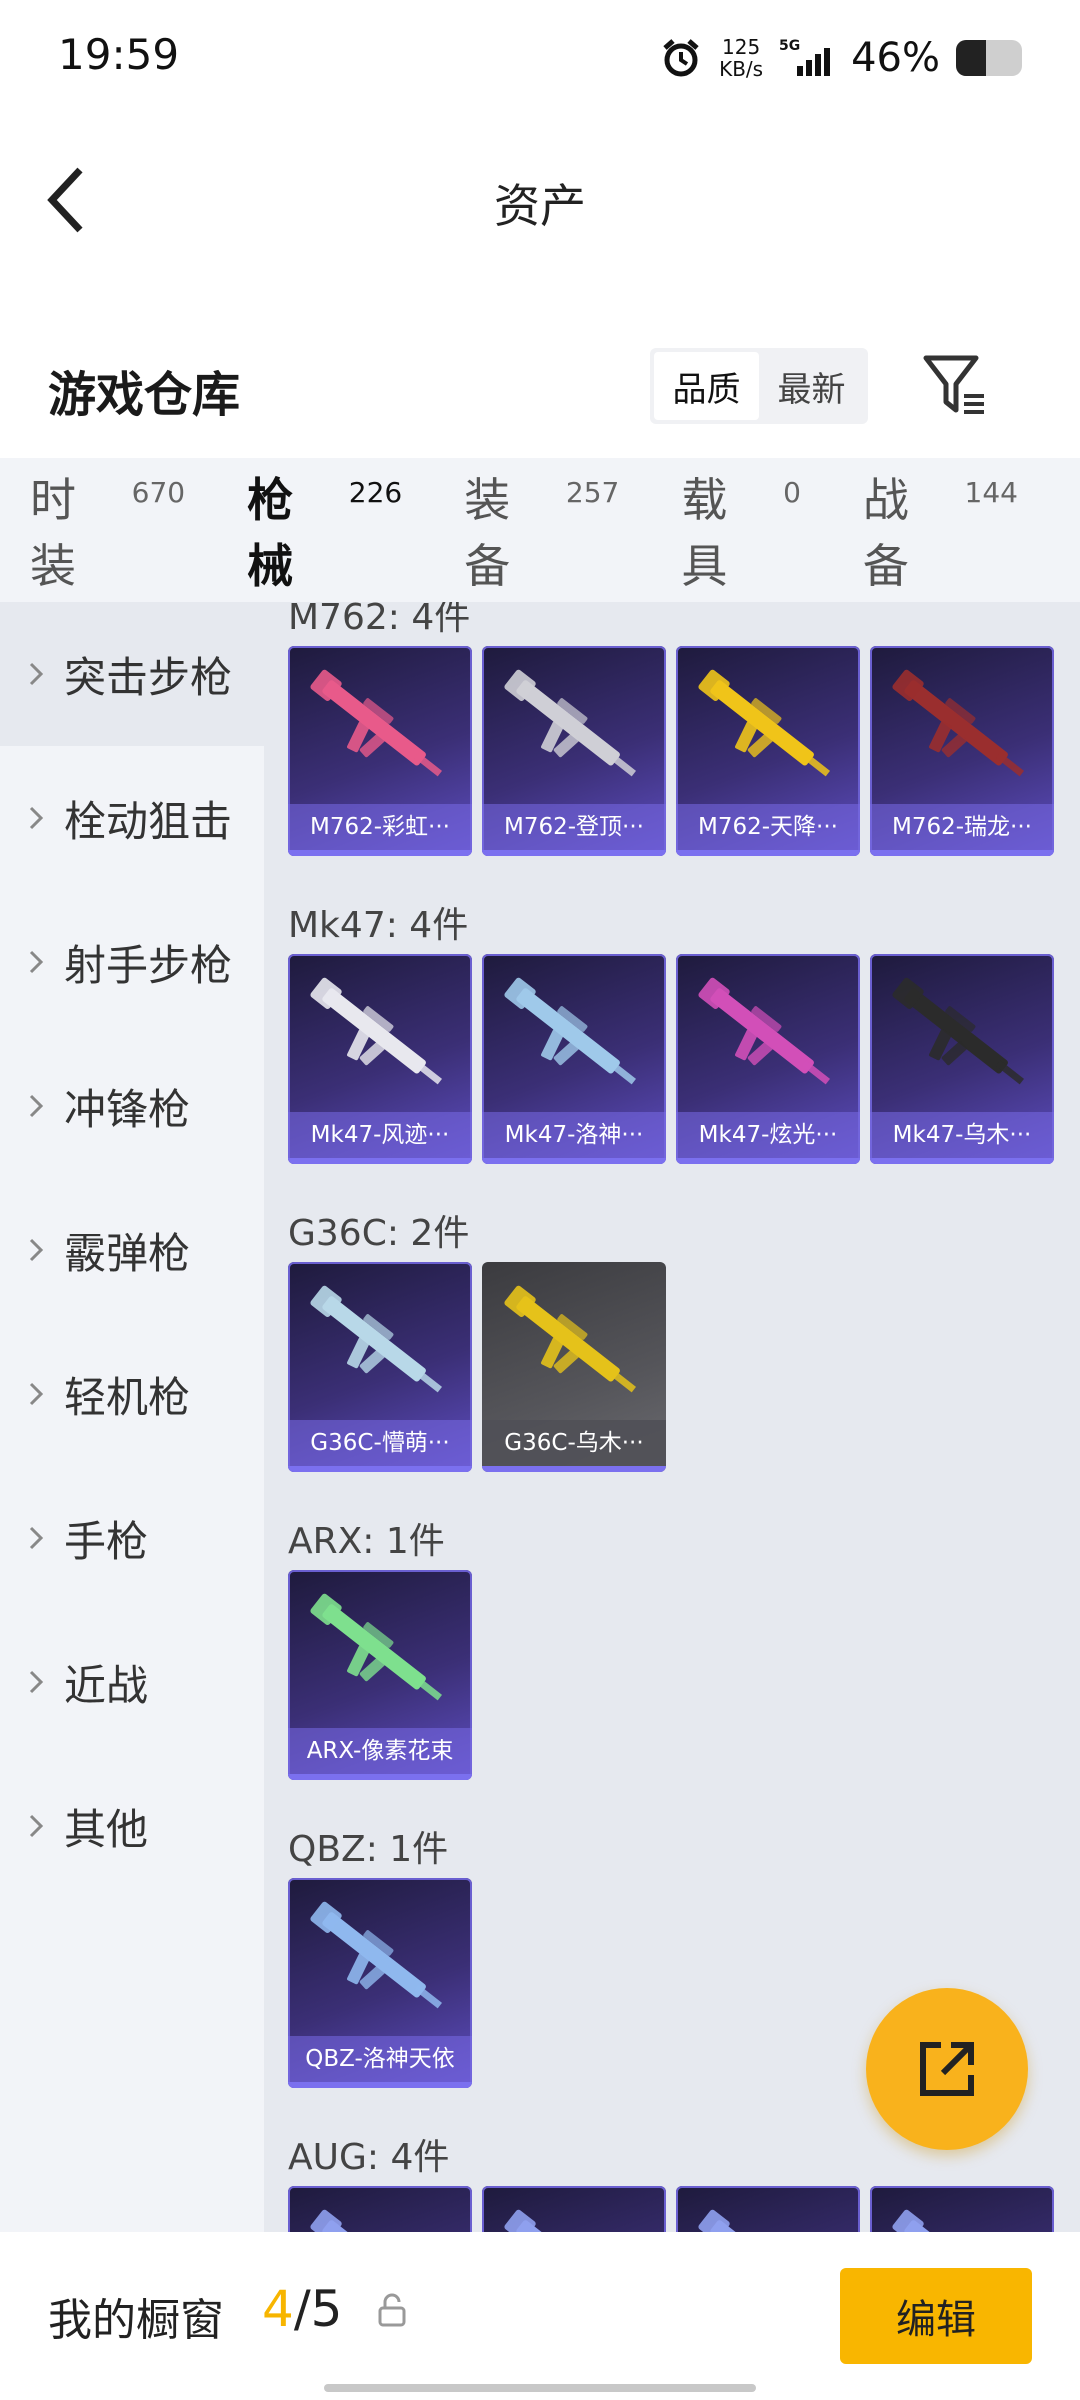 The image size is (1080, 2400). I want to click on tab-fashion: 时装 670, so click(107, 530).